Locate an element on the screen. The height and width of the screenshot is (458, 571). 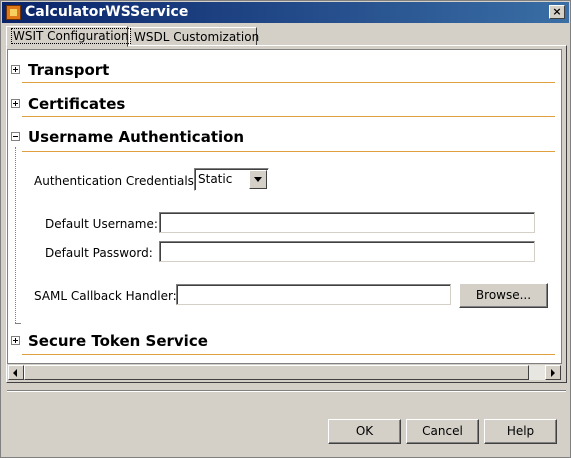
tab-wsdl-customization: WSDL Customization is located at coordinates (194, 36).